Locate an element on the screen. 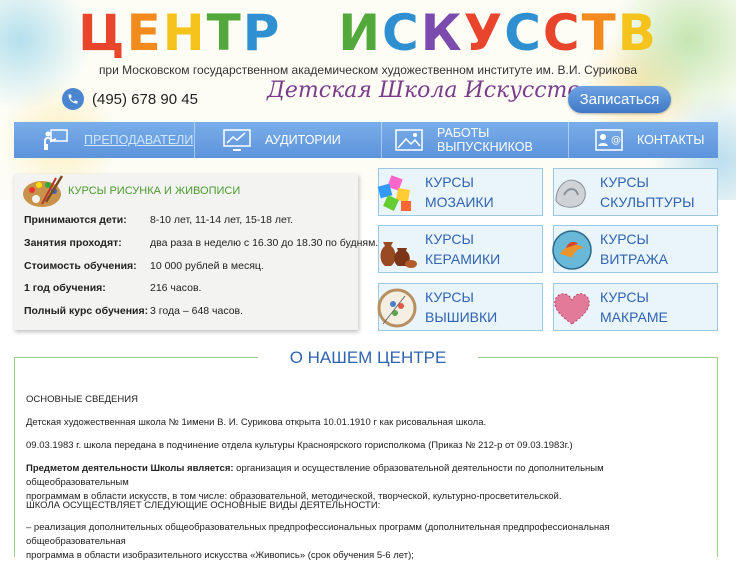 The height and width of the screenshot is (563, 736). nav-label: РАБОТЫ ВЫПУСКНИКОВ is located at coordinates (485, 140).